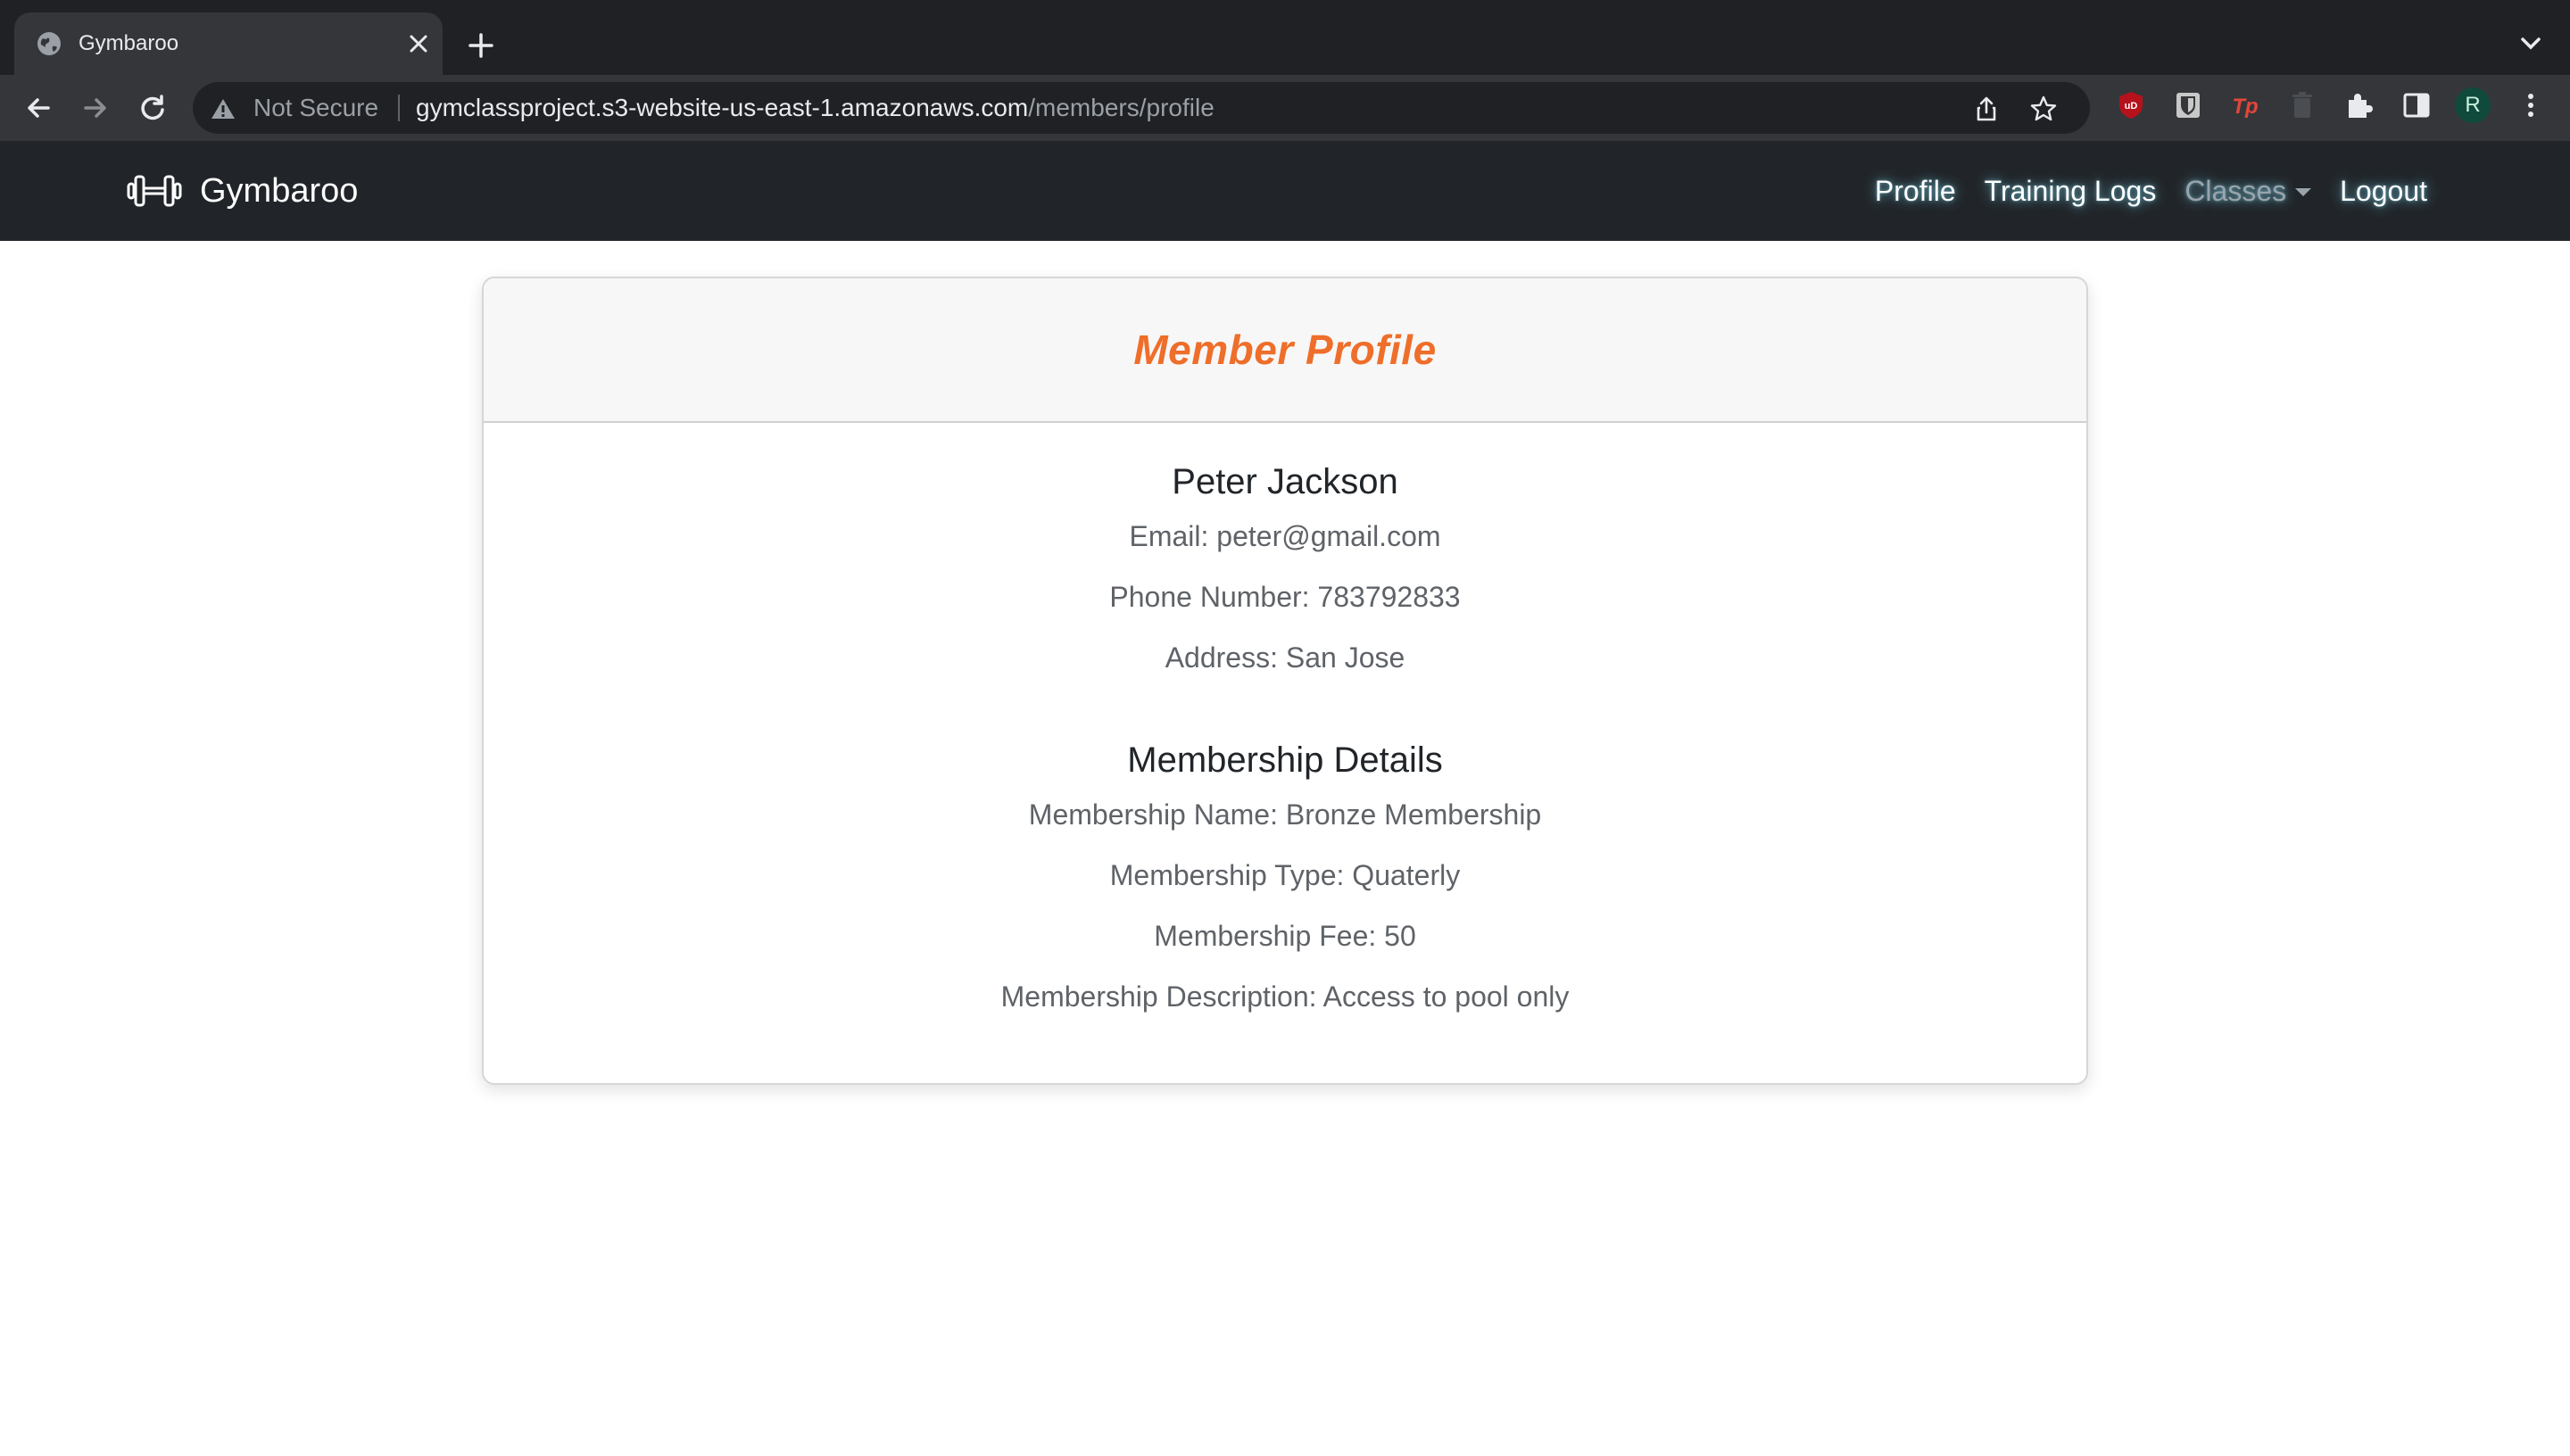 The width and height of the screenshot is (2570, 1456). Describe the element at coordinates (1121, 107) in the screenshot. I see `url-path: /members/profile` at that location.